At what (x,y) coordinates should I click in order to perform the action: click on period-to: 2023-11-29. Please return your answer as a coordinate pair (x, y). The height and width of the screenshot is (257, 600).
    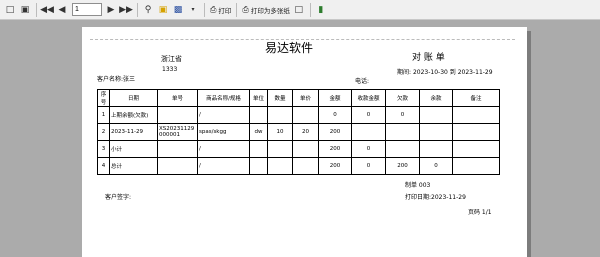
    Looking at the image, I should click on (475, 72).